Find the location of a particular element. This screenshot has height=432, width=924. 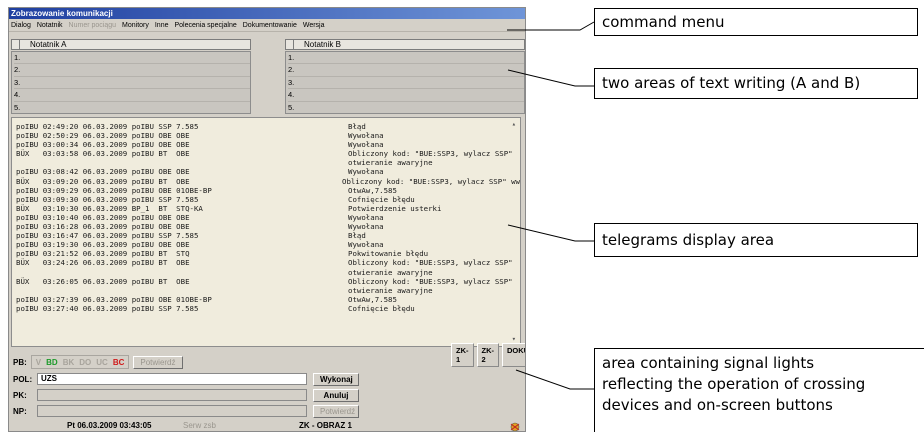

notepad-a-line: 4. is located at coordinates (132, 95).